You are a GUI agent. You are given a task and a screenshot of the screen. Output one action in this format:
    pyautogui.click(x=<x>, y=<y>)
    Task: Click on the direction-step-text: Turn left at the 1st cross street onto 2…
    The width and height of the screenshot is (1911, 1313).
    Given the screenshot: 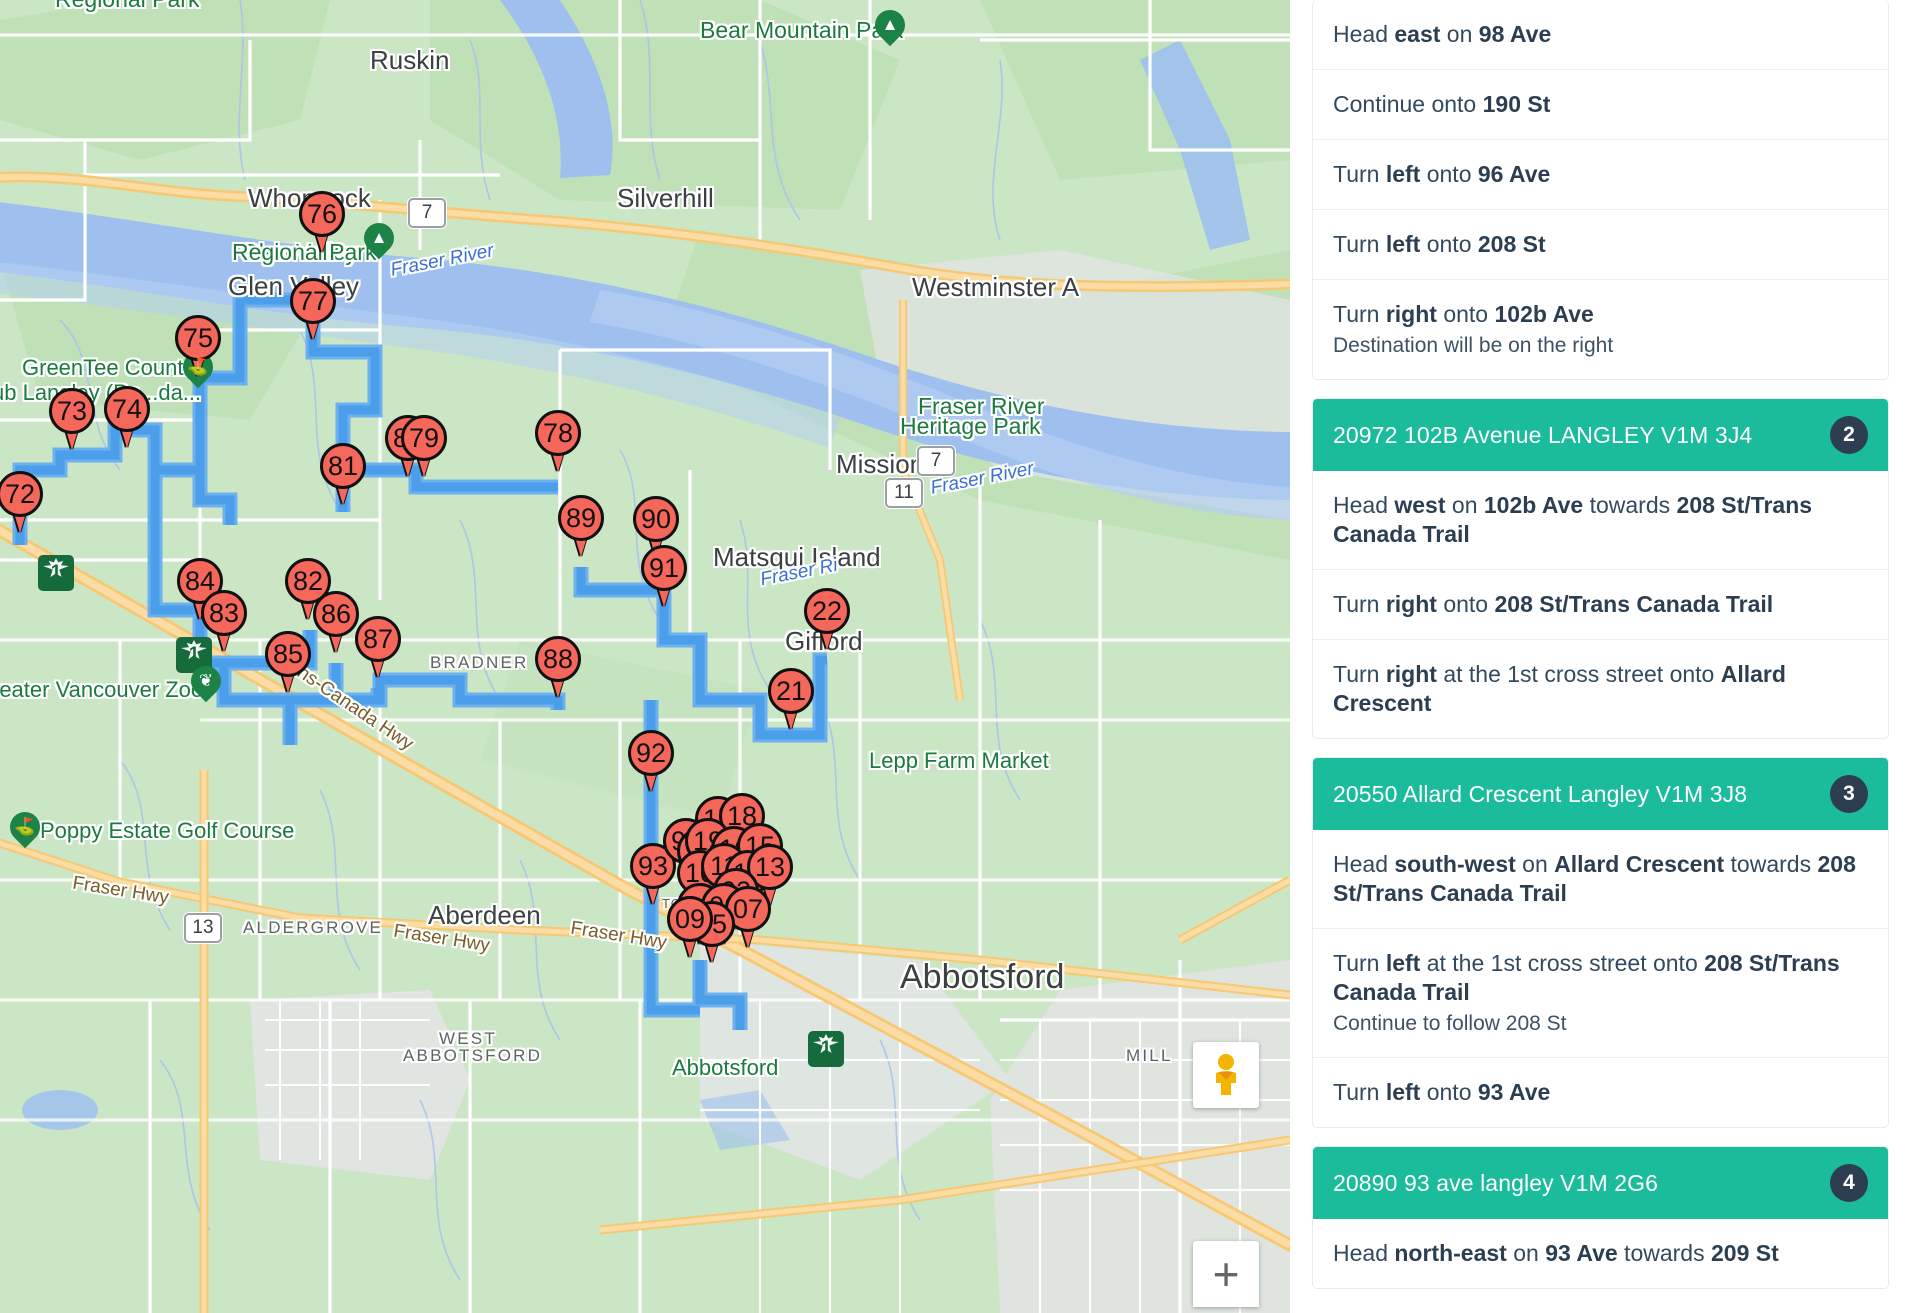 What is the action you would take?
    pyautogui.click(x=1586, y=978)
    